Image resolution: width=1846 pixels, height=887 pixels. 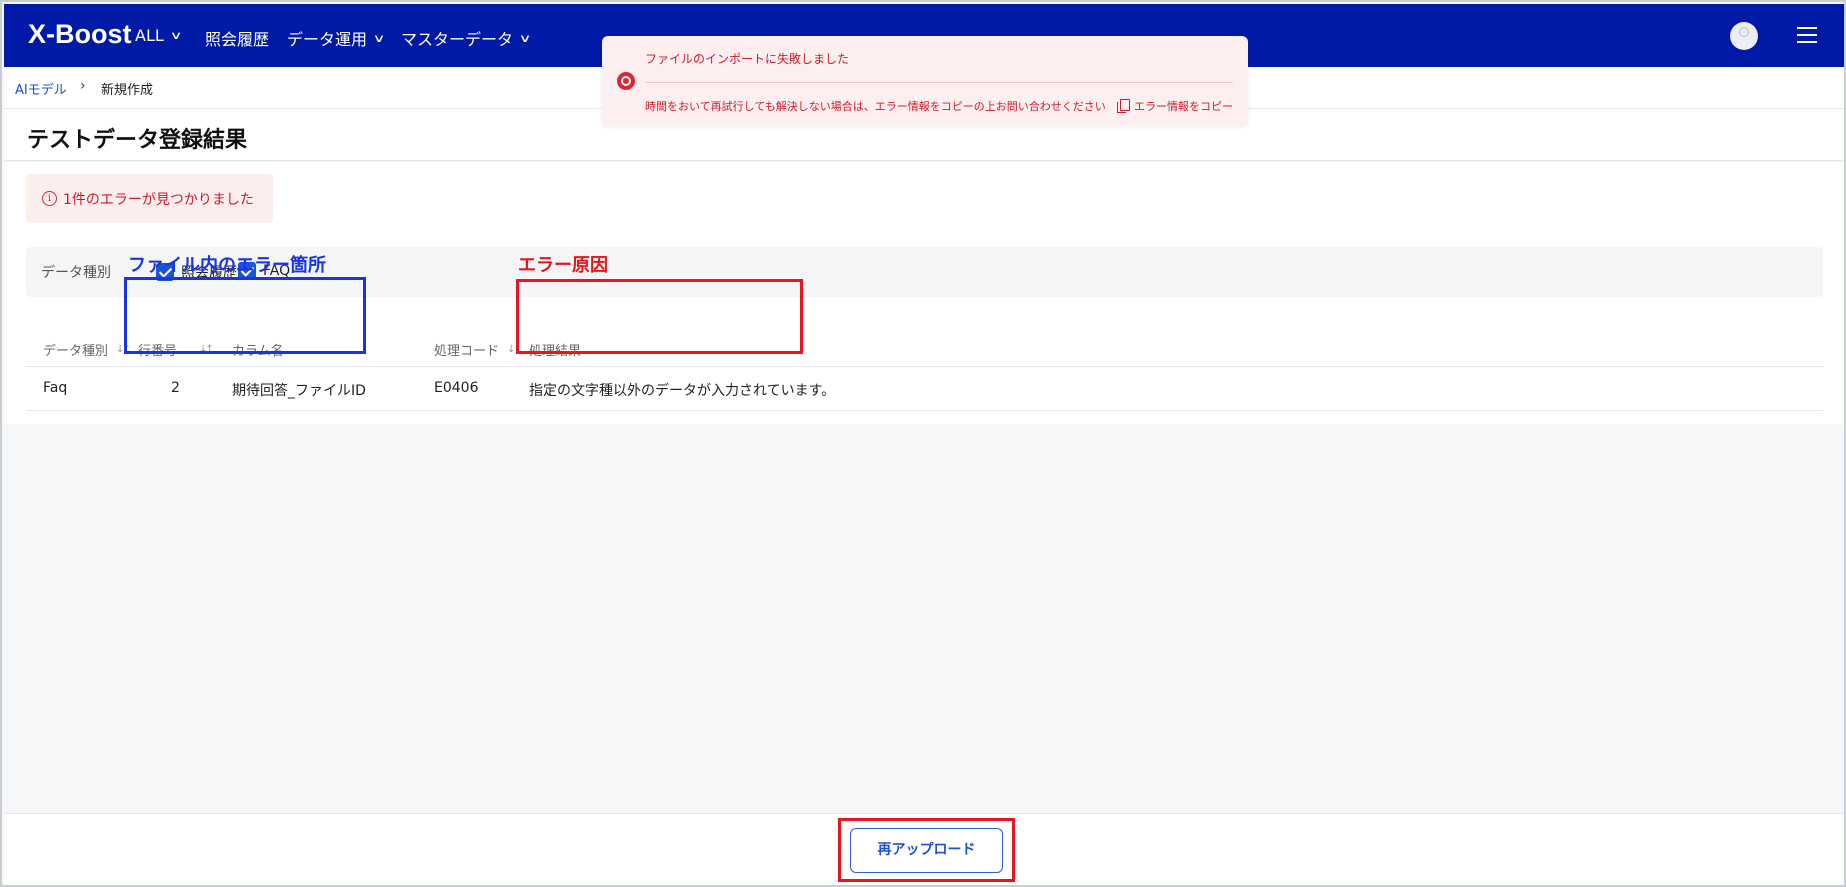 What do you see at coordinates (467, 351) in the screenshot?
I see `column-header-label: 処理コード` at bounding box center [467, 351].